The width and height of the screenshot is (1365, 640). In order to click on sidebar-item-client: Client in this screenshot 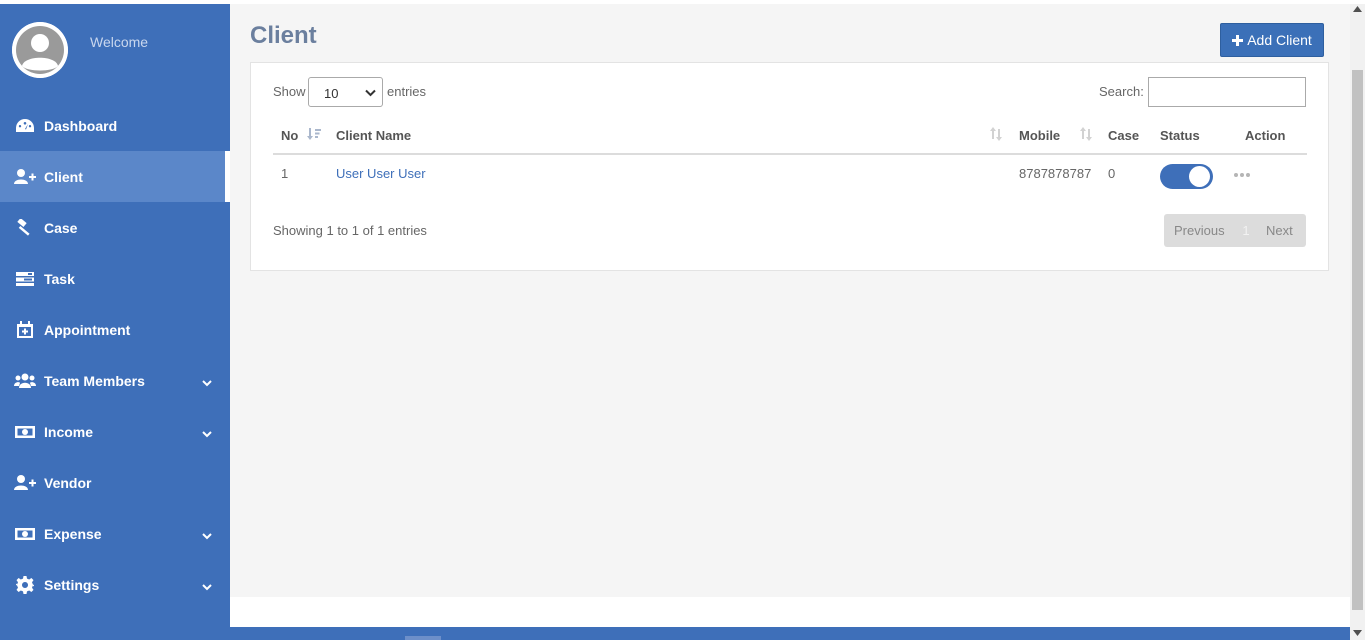, I will do `click(115, 176)`.